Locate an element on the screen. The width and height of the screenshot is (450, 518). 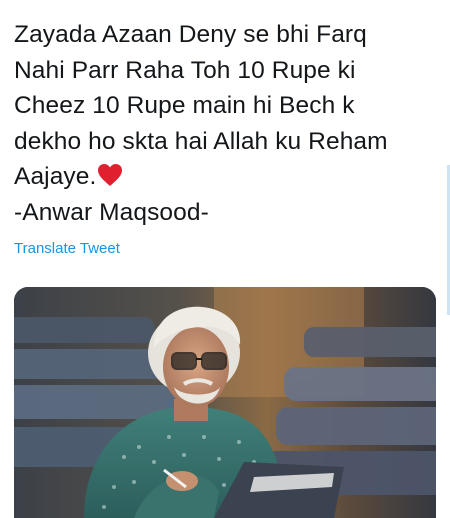
tweet-line-3: Cheez 10 Rupe main hi Bech k is located at coordinates (184, 105).